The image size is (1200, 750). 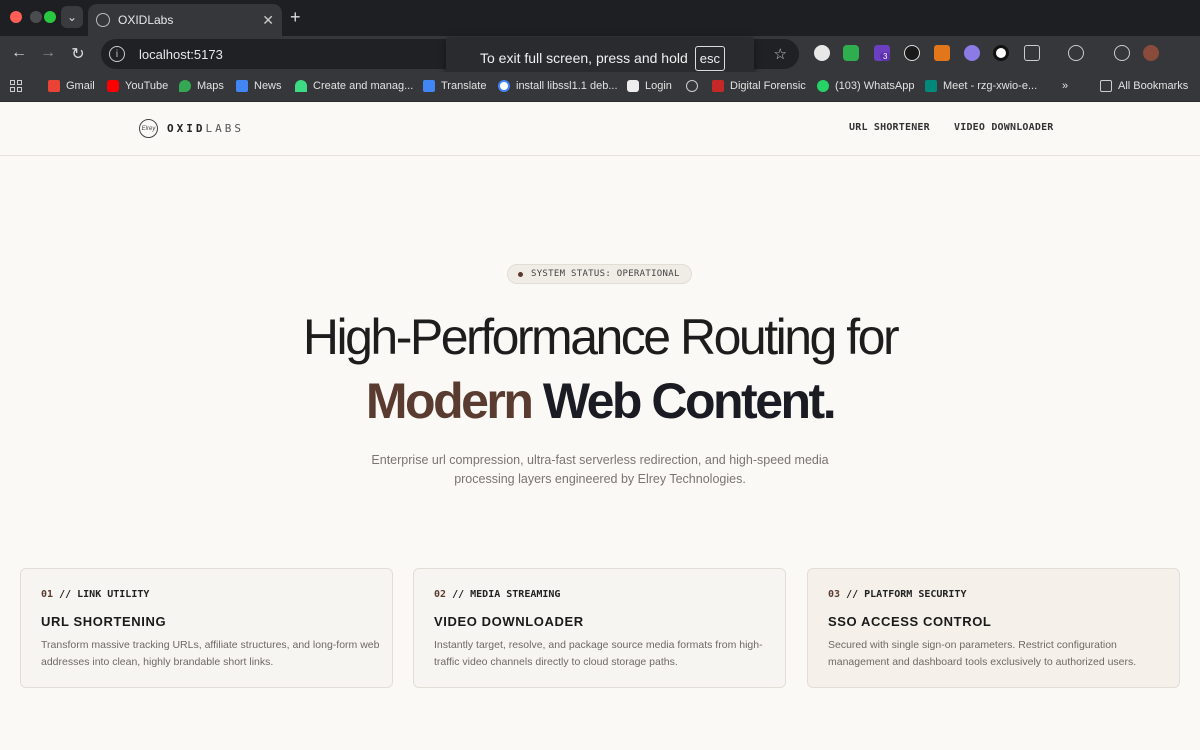 What do you see at coordinates (117, 54) in the screenshot?
I see `site-info-icon: i` at bounding box center [117, 54].